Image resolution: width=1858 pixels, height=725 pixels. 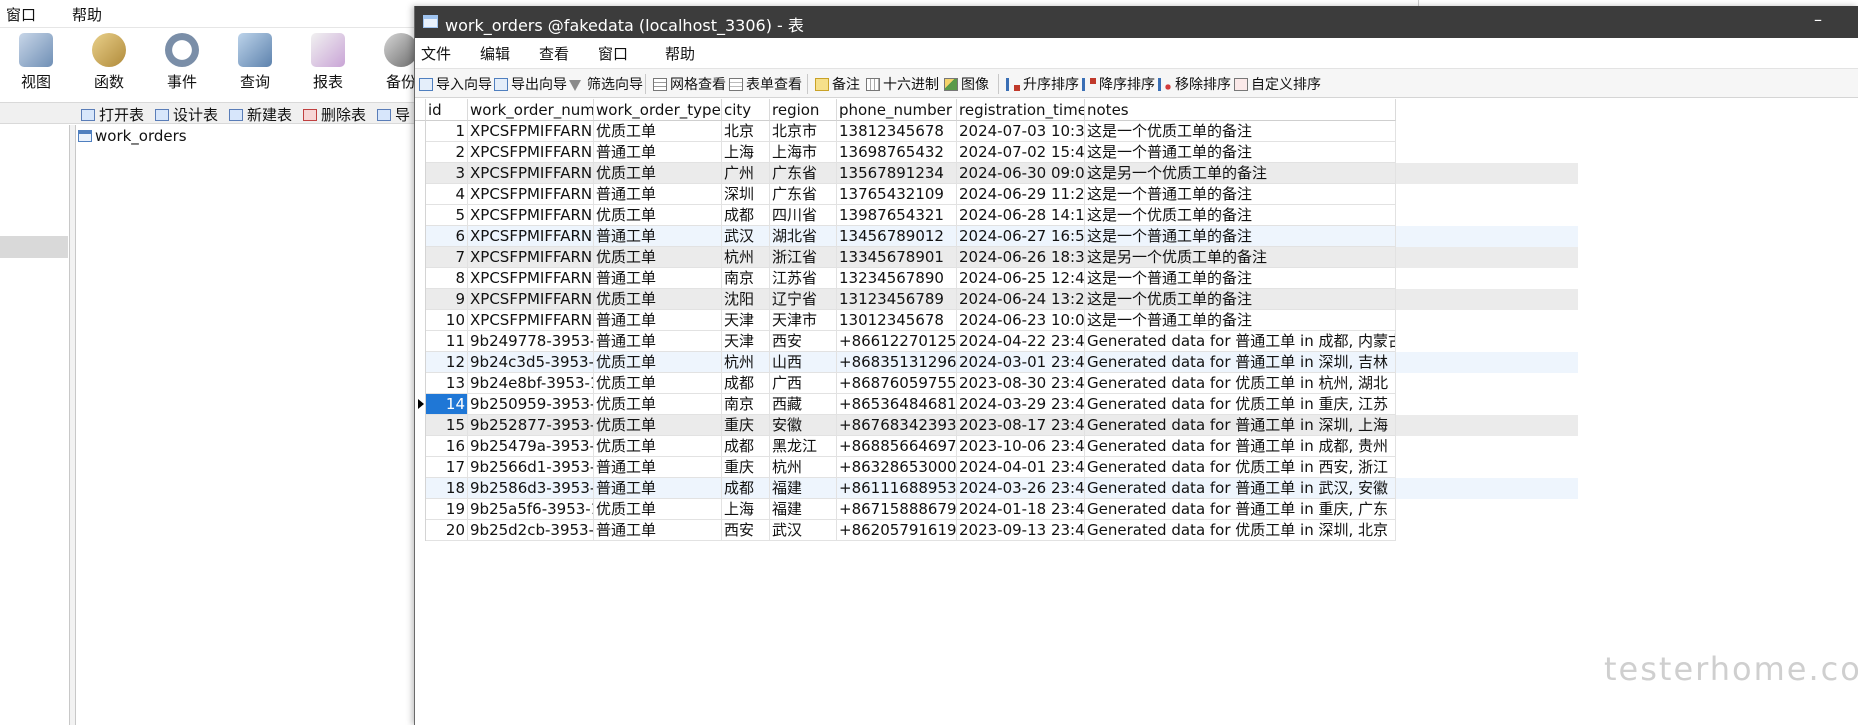 What do you see at coordinates (803, 320) in the screenshot?
I see `cell-region: 天津市` at bounding box center [803, 320].